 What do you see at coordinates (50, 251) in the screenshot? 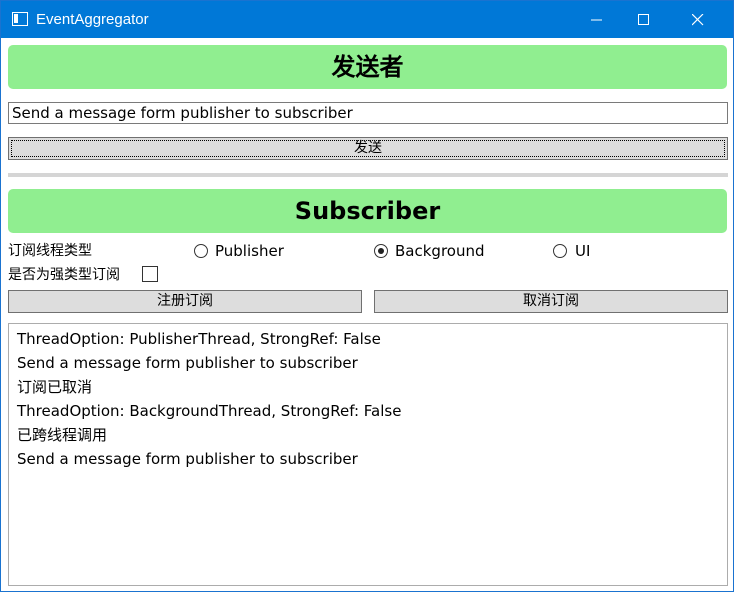
I see `thread-type-label: 订阅线程类型` at bounding box center [50, 251].